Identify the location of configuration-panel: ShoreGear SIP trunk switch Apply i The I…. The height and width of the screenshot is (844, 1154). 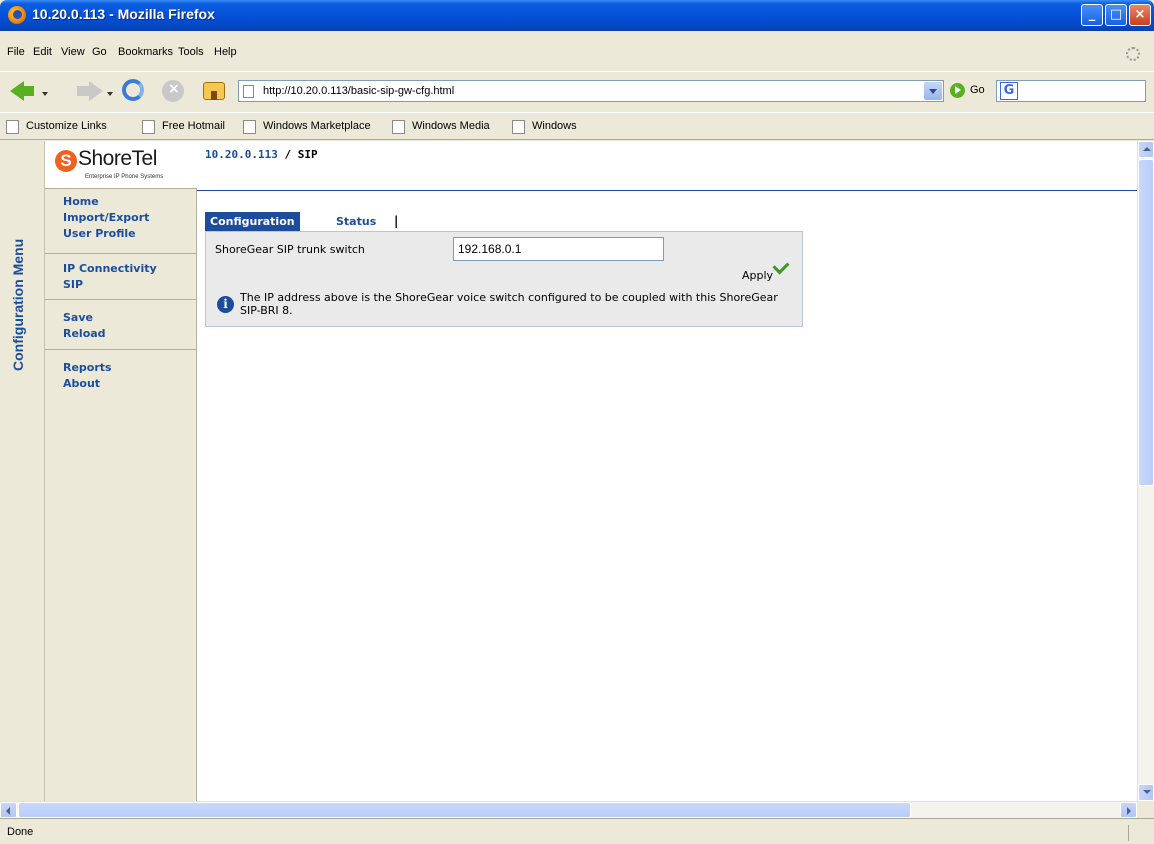
(504, 279).